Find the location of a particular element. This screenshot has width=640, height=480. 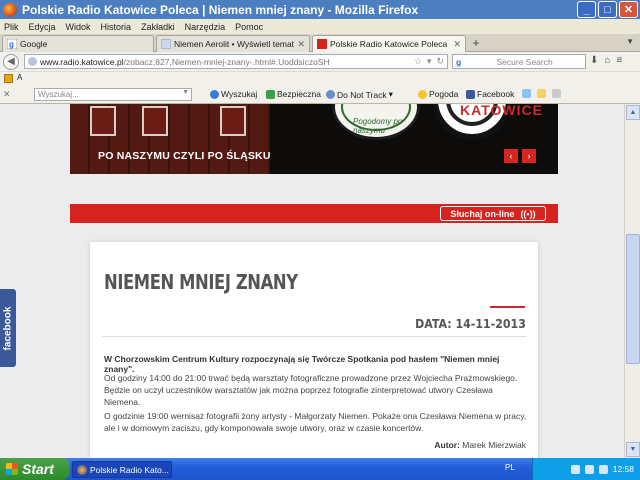

article-author: Autor: Marek Mierzwiak is located at coordinates (480, 445).